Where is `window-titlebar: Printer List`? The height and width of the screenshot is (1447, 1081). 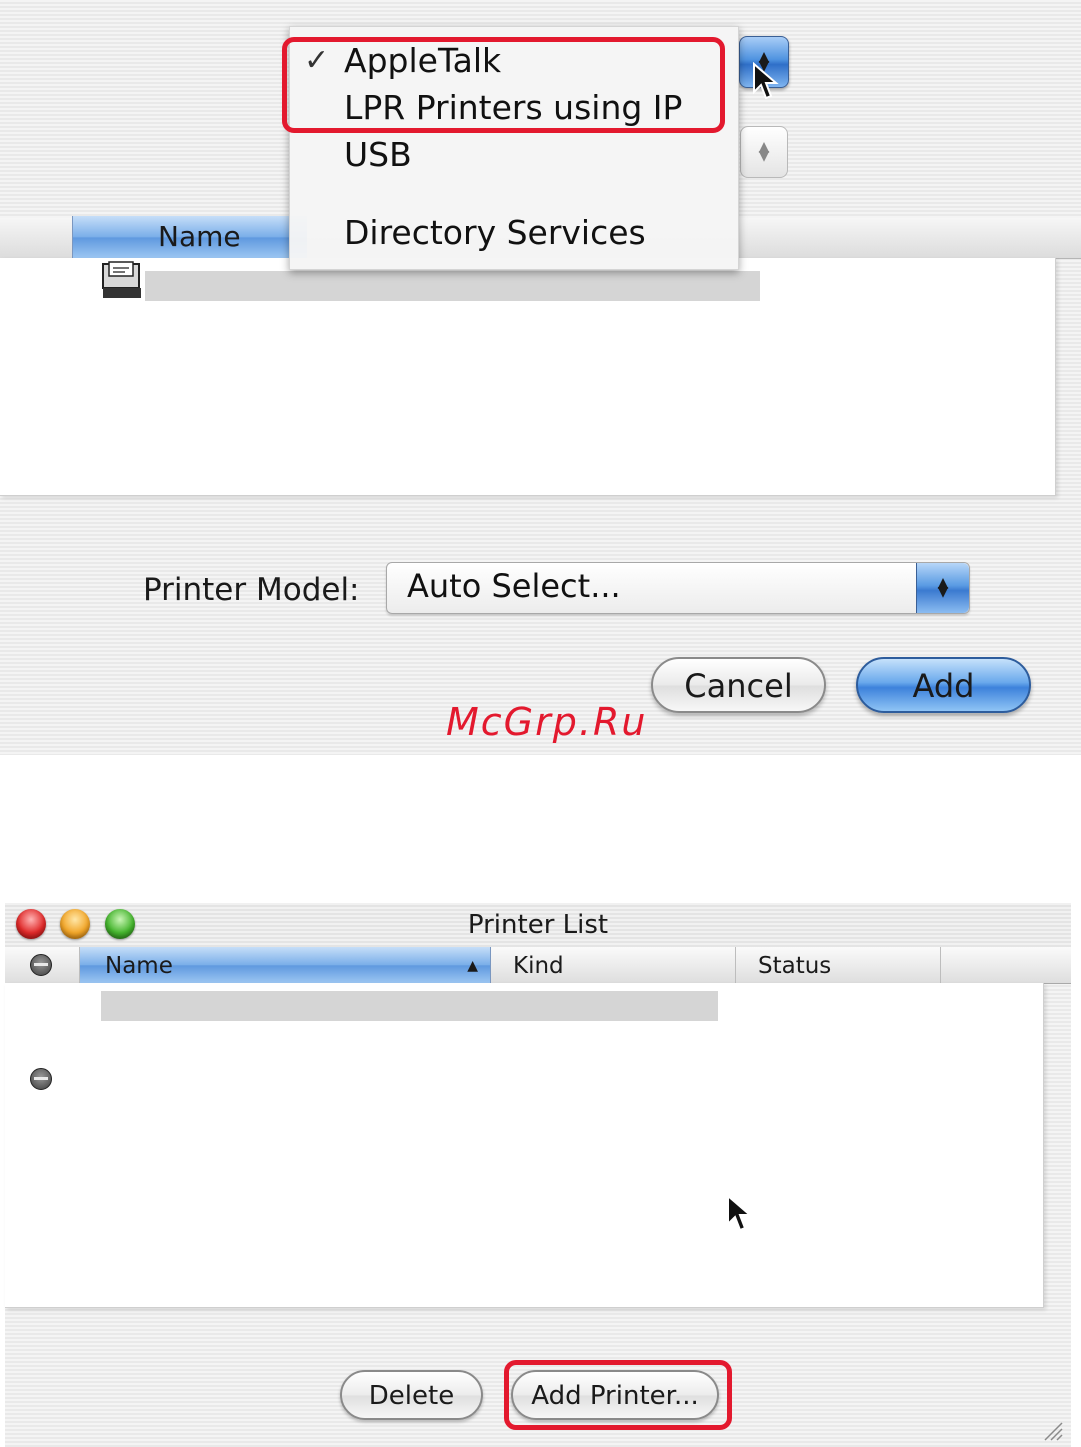
window-titlebar: Printer List is located at coordinates (538, 925).